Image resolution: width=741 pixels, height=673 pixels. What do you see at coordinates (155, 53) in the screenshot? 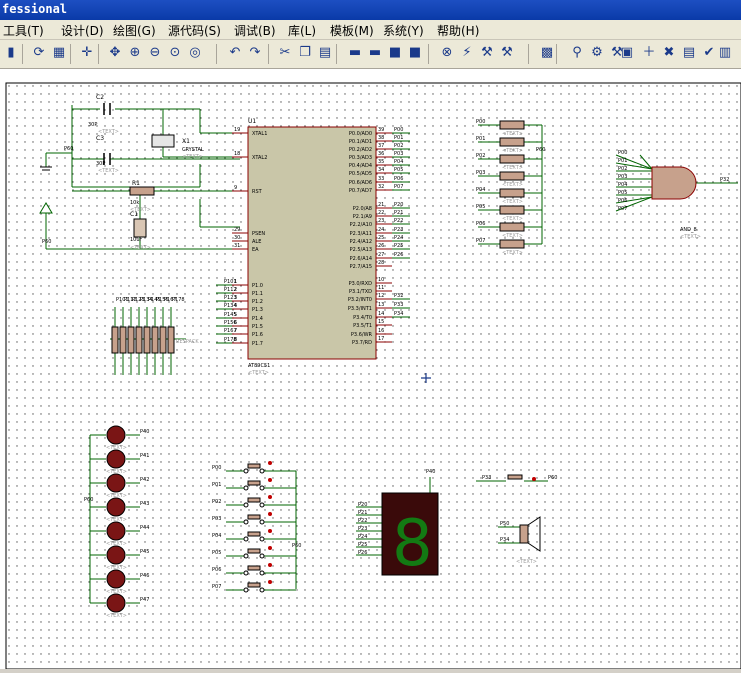
I see `zoom-out-icon: ⊖` at bounding box center [155, 53].